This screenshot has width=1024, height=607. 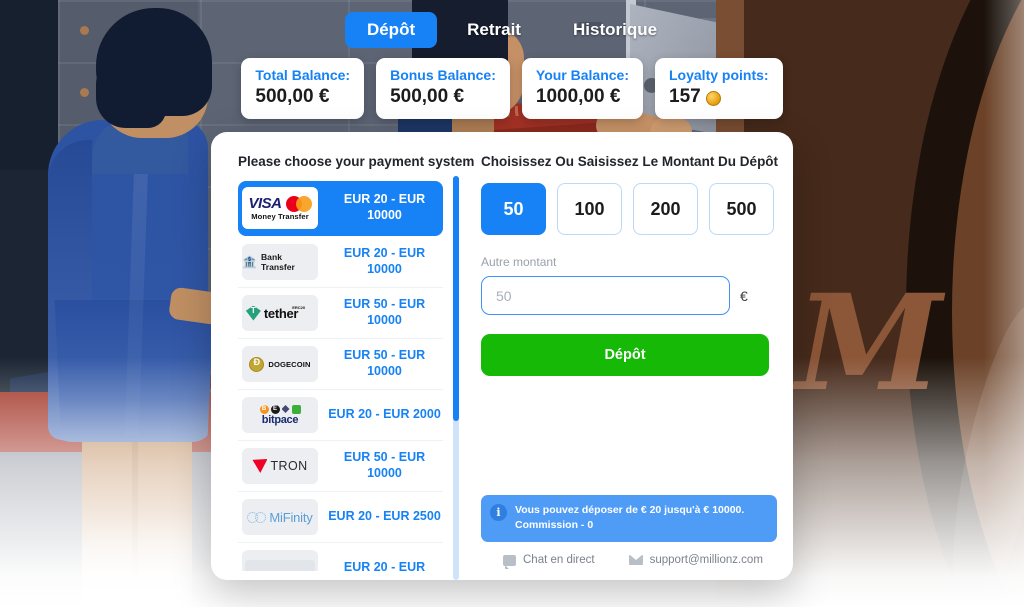 I want to click on amount-input, so click(x=605, y=295).